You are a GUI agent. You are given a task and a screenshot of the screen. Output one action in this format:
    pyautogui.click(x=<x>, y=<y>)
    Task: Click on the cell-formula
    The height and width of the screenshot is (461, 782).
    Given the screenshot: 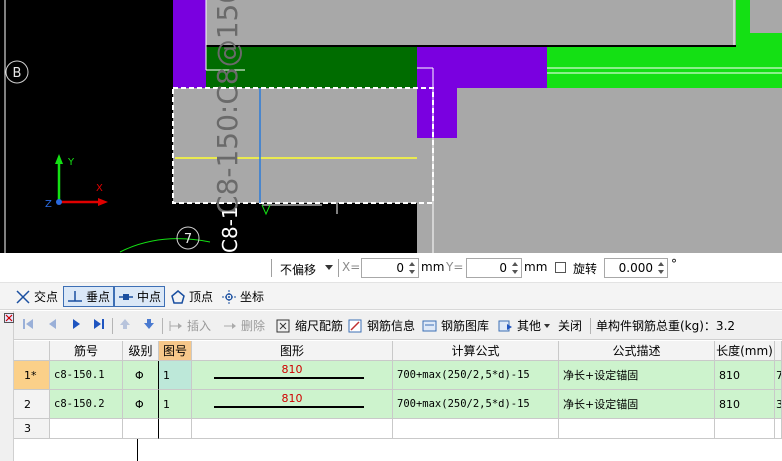 What is the action you would take?
    pyautogui.click(x=476, y=429)
    